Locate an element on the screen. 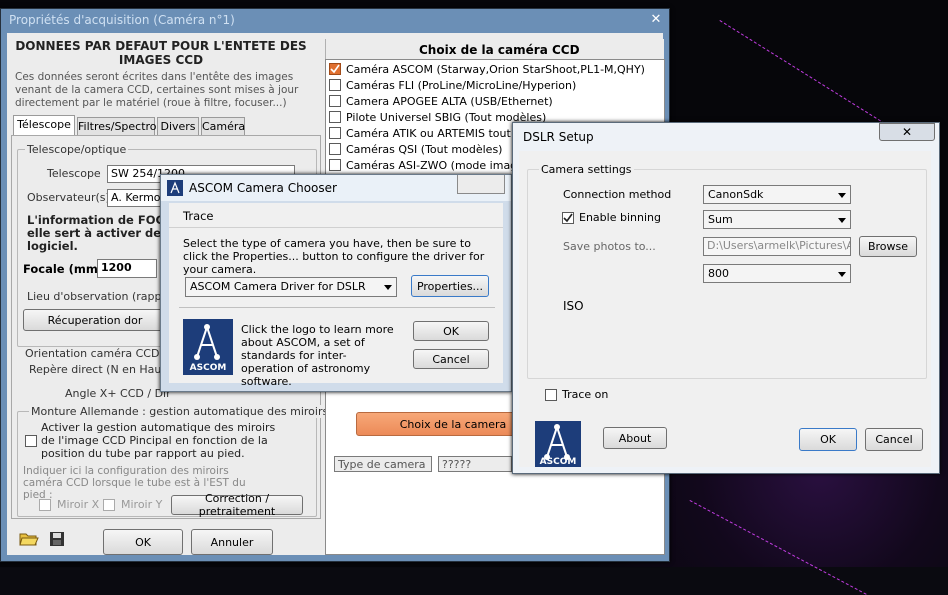  ok-button: OK is located at coordinates (143, 542).